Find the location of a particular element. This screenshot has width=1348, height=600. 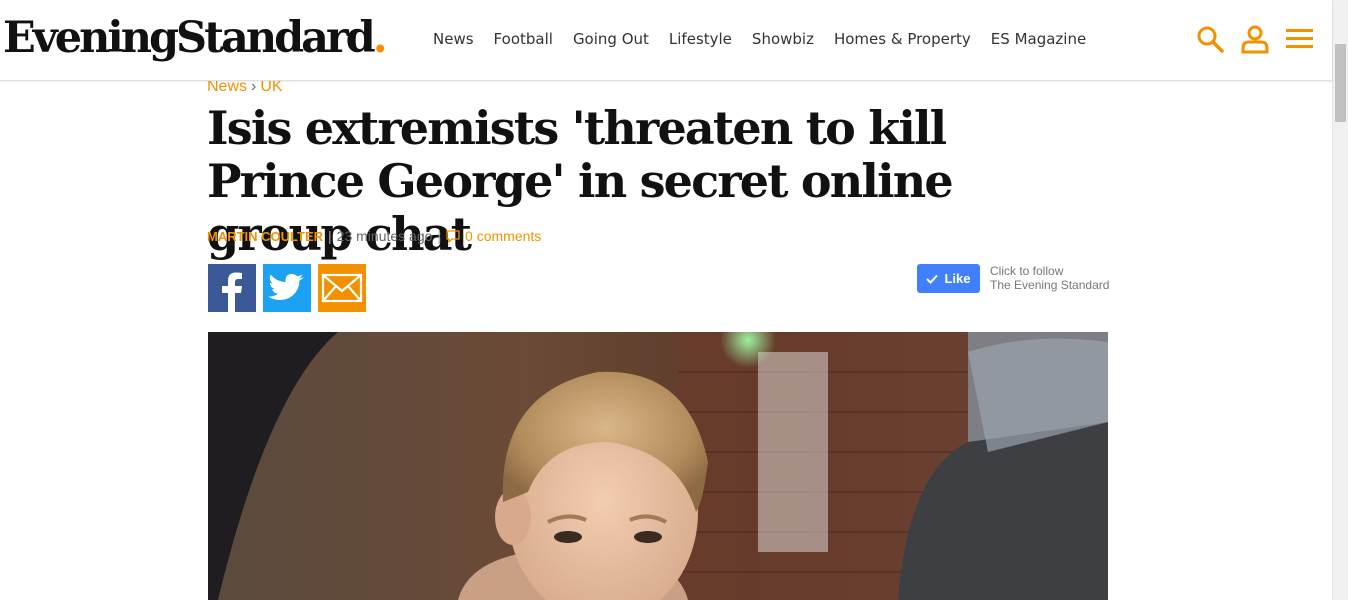

twitter-icon is located at coordinates (286, 287).